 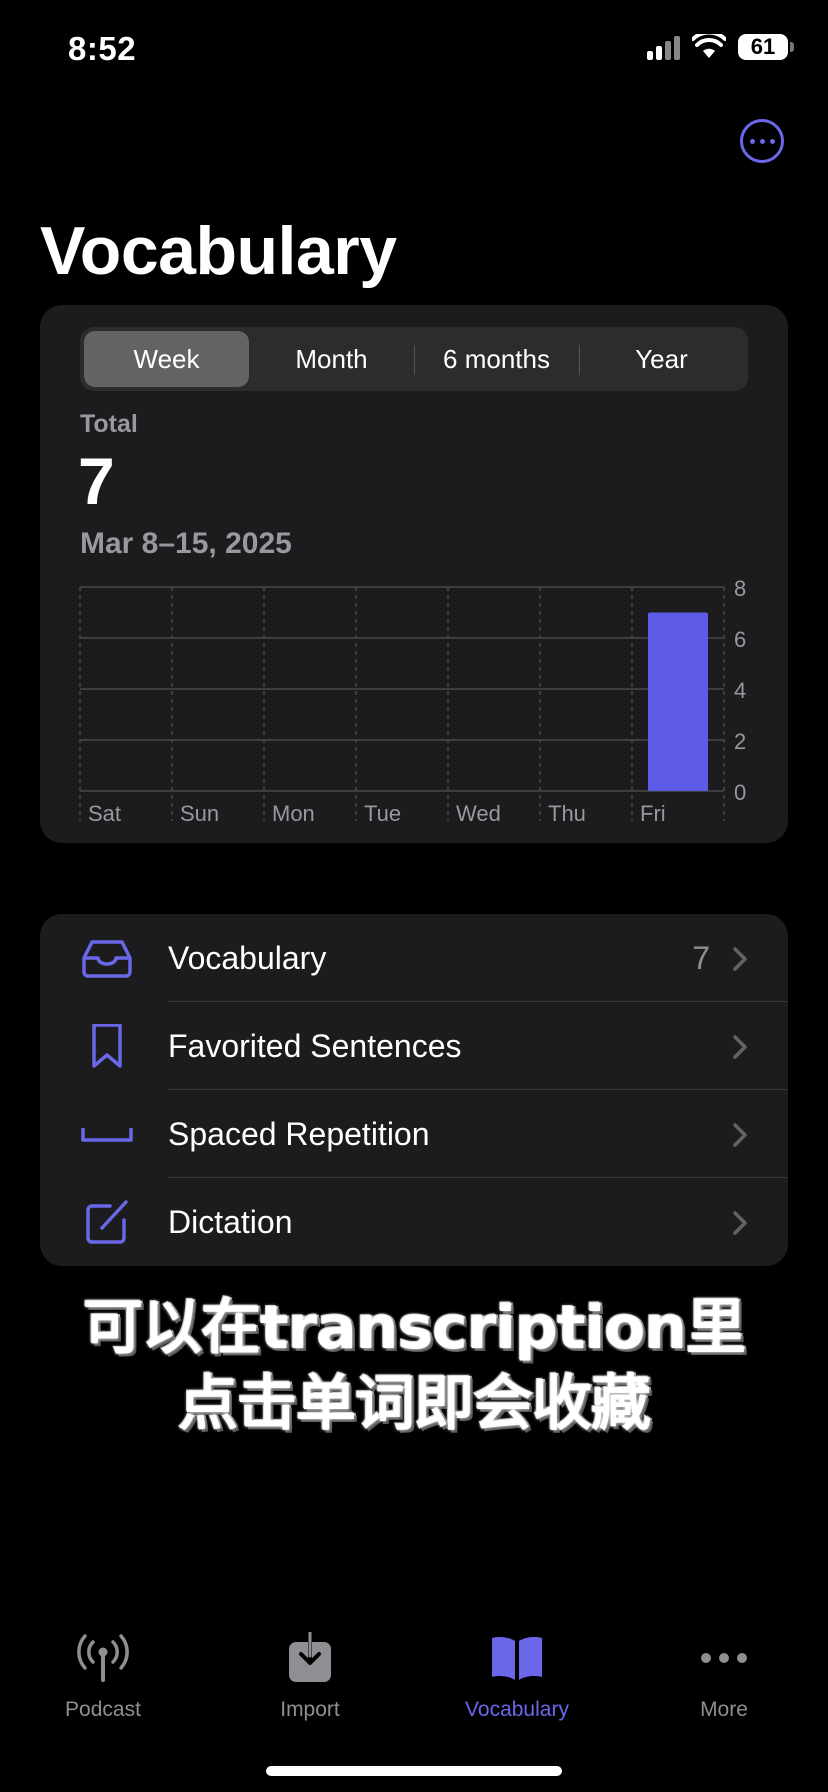 I want to click on tab-podcast: Podcast, so click(x=103, y=1677).